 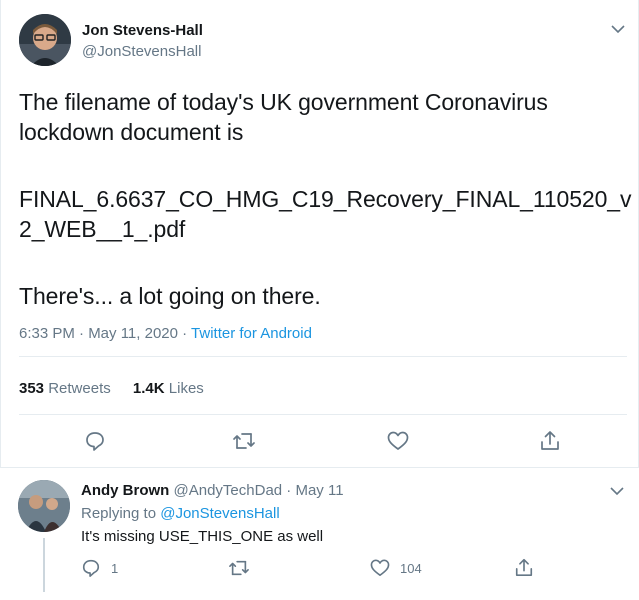 What do you see at coordinates (259, 490) in the screenshot?
I see `reply-author-handle: @AndyTechDad · May 11` at bounding box center [259, 490].